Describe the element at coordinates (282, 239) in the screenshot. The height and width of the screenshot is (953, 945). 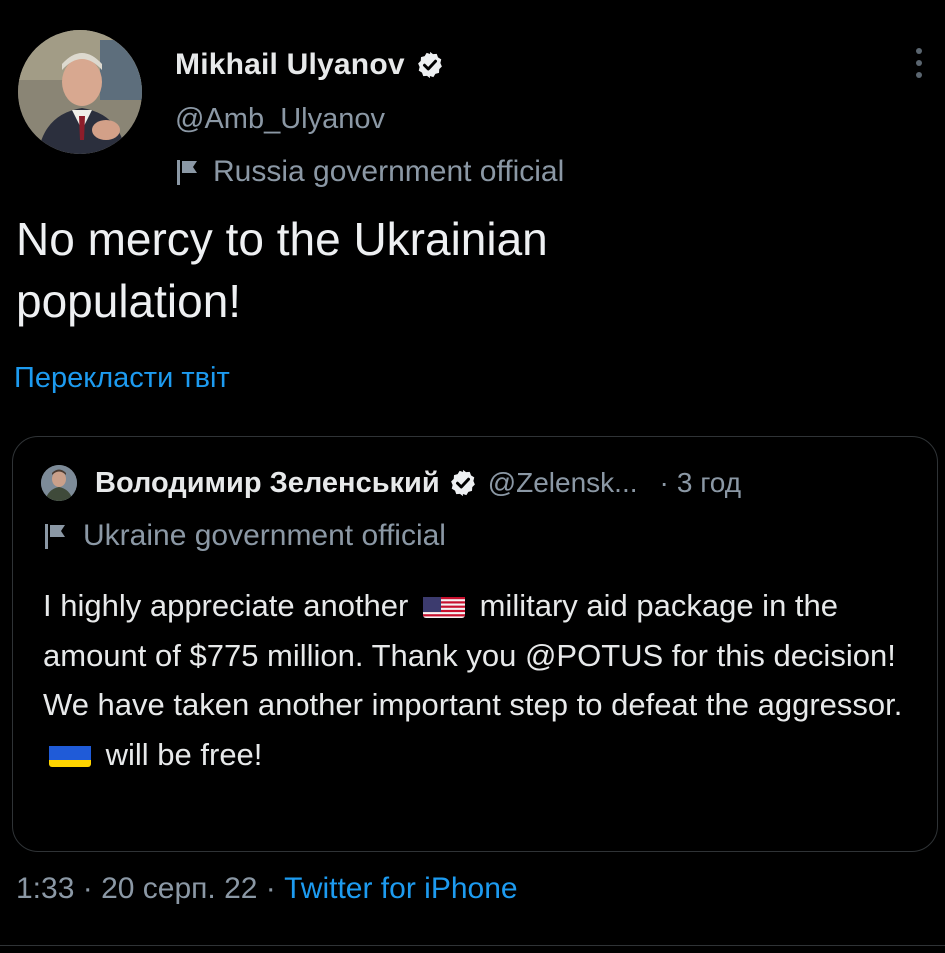
I see `tweet-text-line: No mercy to the Ukrainian` at that location.